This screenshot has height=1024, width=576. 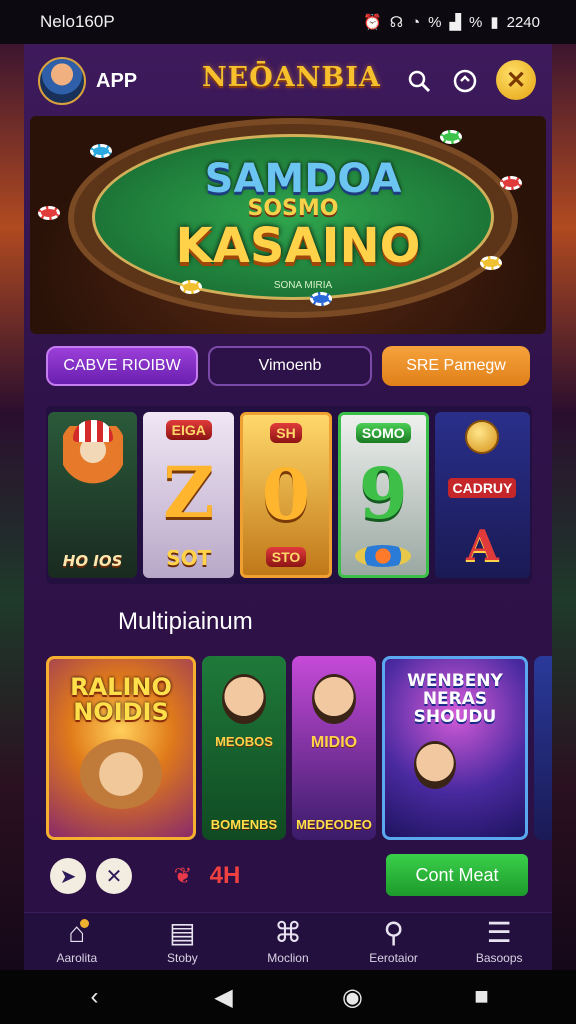 I want to click on back-triangle-icon: ◀, so click(x=224, y=997).